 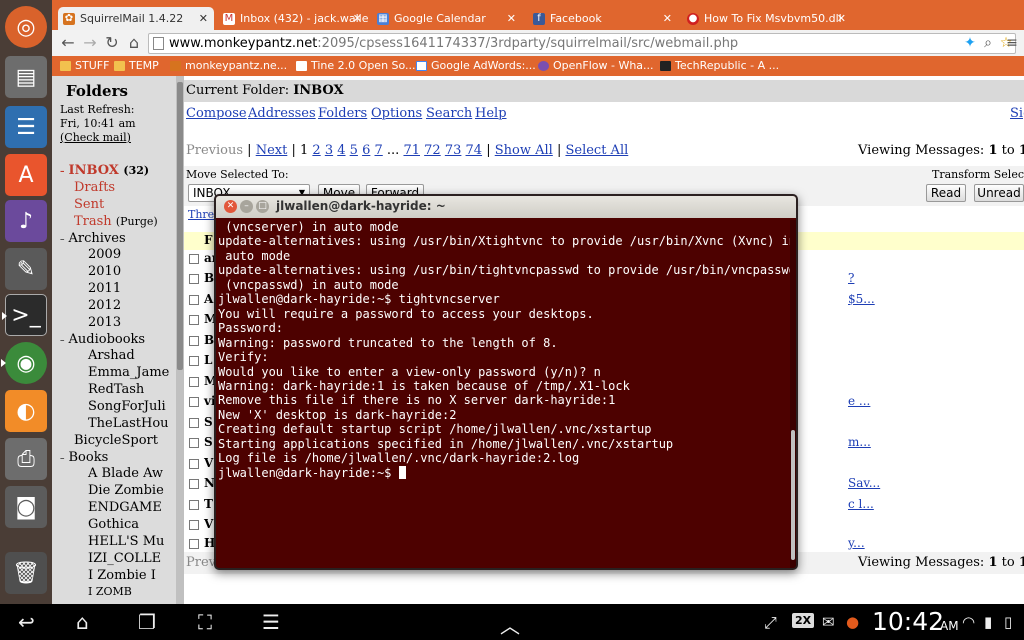 I want to click on purge-link: (Purge), so click(x=137, y=221).